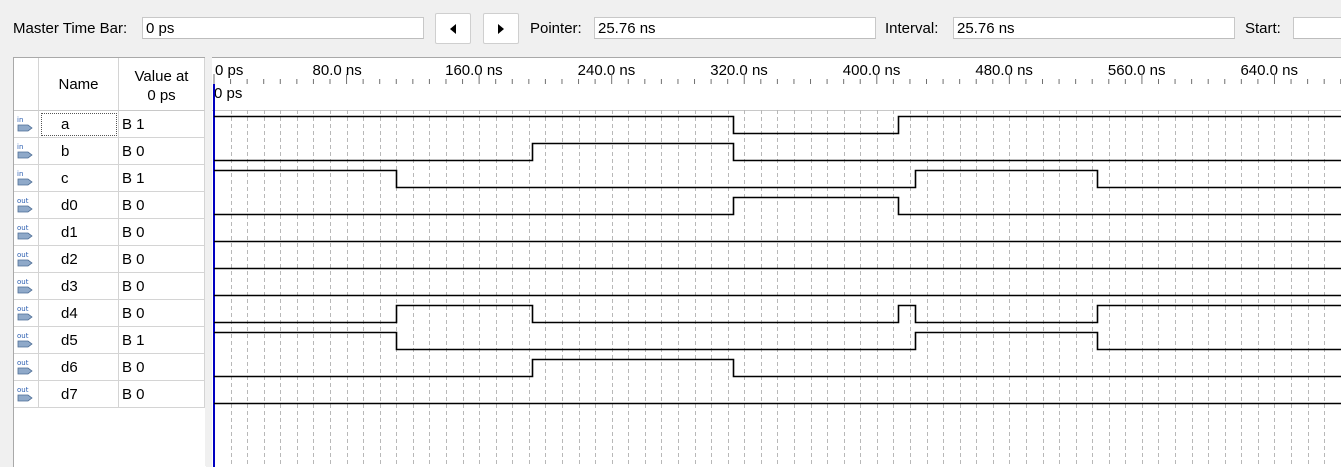 The image size is (1341, 467). Describe the element at coordinates (79, 151) in the screenshot. I see `signal-name: b` at that location.